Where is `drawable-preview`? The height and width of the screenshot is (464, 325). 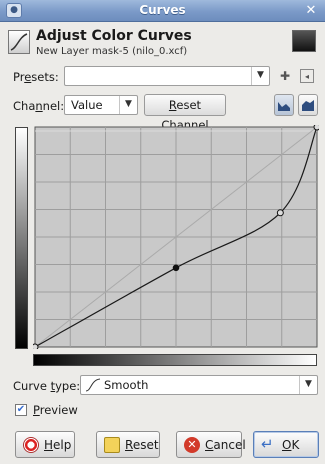
drawable-preview is located at coordinates (304, 41).